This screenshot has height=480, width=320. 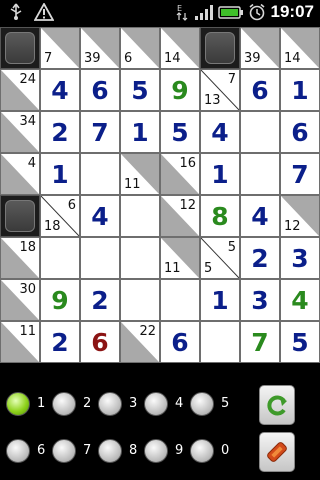 I want to click on number-radio-label: 6, so click(x=41, y=451).